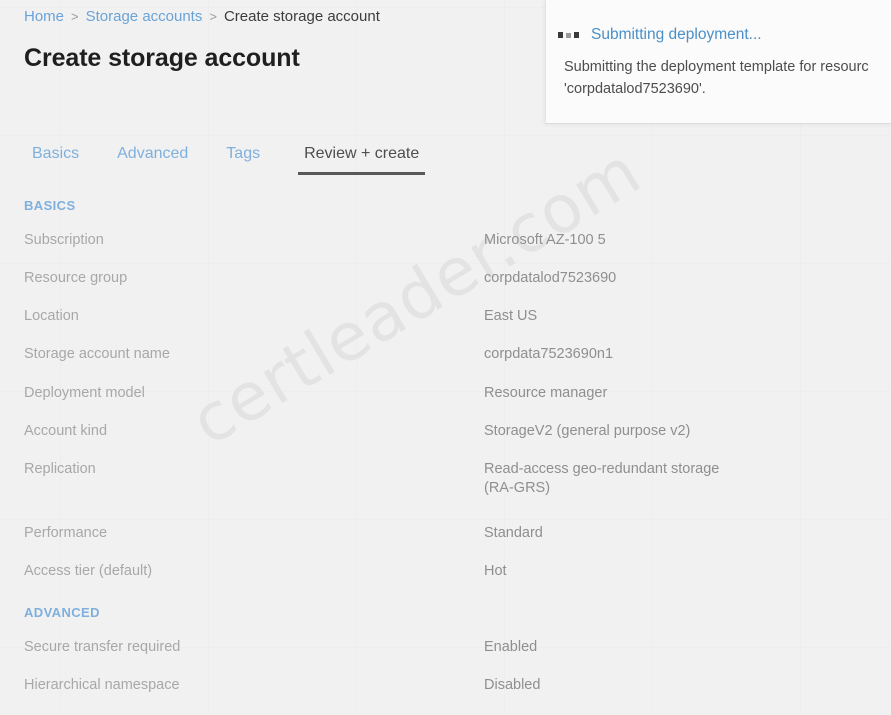 The width and height of the screenshot is (891, 715). I want to click on row-value-resource-group: corpdatalod7523690, so click(550, 278).